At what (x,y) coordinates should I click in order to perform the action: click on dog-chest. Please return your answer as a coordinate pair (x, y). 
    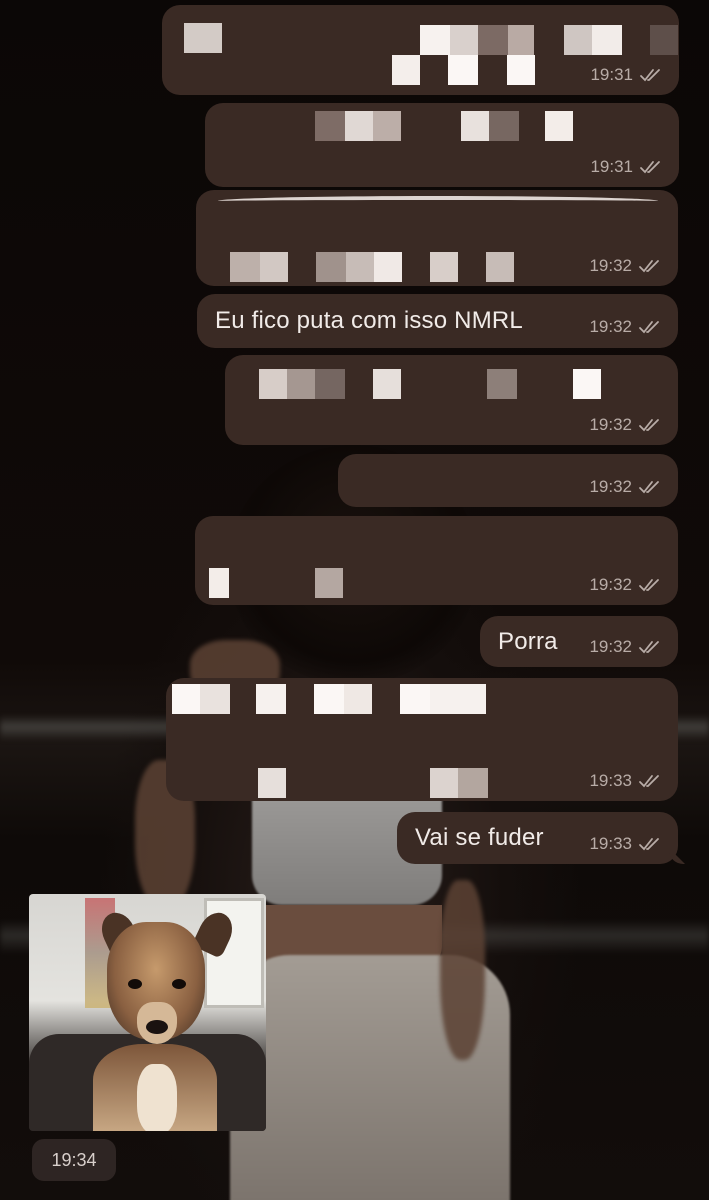
    Looking at the image, I should click on (157, 1097).